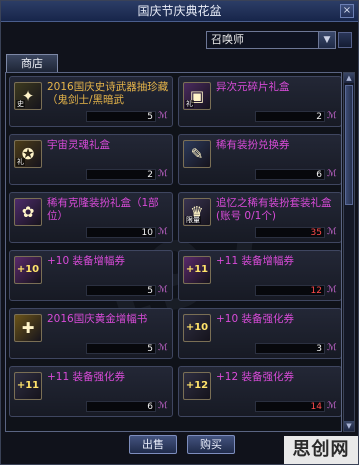  Describe the element at coordinates (86, 377) in the screenshot. I see `item-name: +11 装备强化券` at that location.